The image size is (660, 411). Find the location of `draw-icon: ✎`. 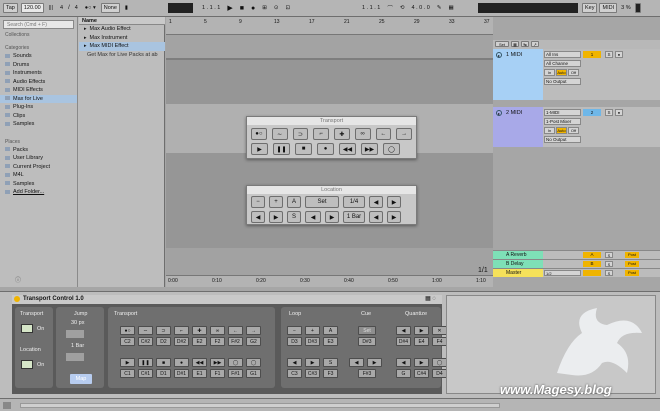

draw-icon: ✎ is located at coordinates (439, 8).